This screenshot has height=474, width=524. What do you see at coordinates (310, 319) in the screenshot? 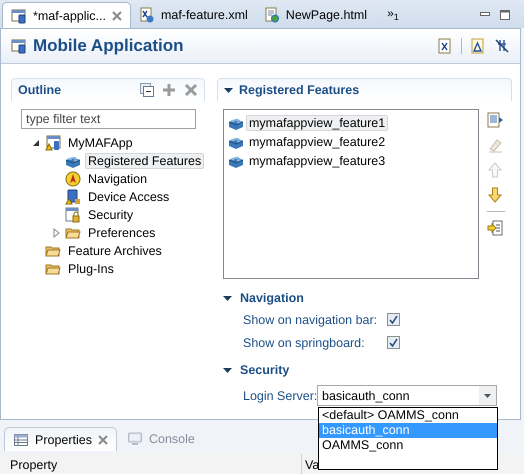
I see `option-label: Show on navigation bar:` at bounding box center [310, 319].